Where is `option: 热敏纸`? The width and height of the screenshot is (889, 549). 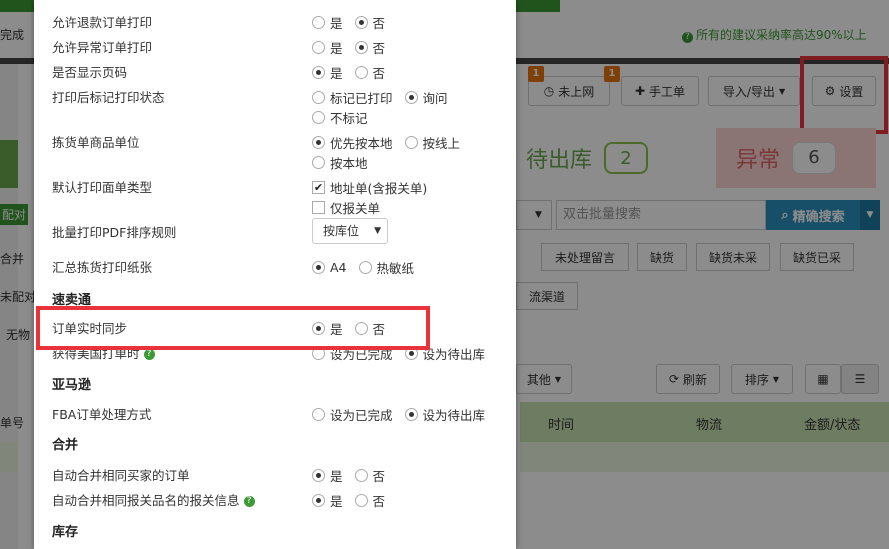
option: 热敏纸 is located at coordinates (386, 267).